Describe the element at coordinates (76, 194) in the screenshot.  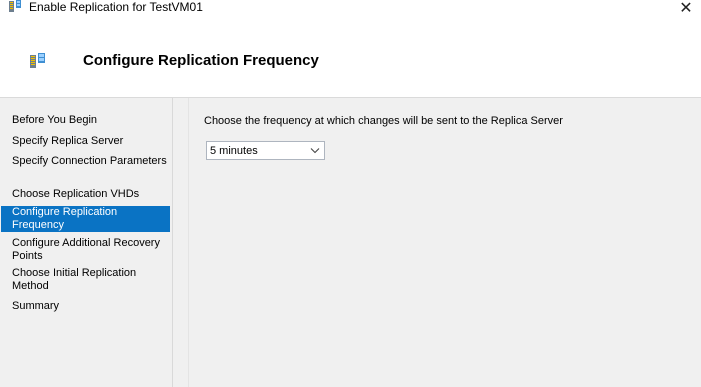
I see `step-label: Choose Replication VHDs` at that location.